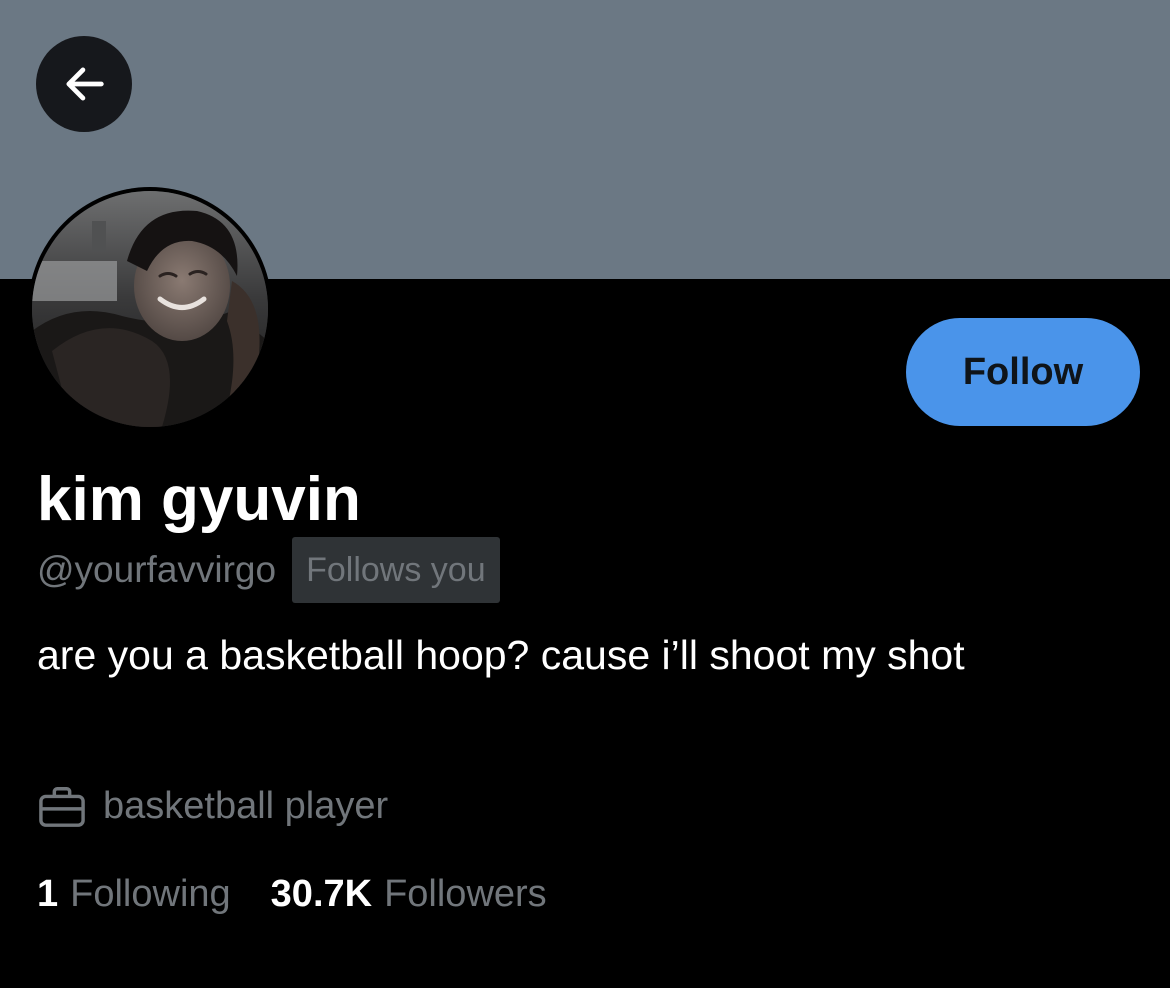 Image resolution: width=1170 pixels, height=988 pixels. Describe the element at coordinates (48, 894) in the screenshot. I see `following-count: 1` at that location.